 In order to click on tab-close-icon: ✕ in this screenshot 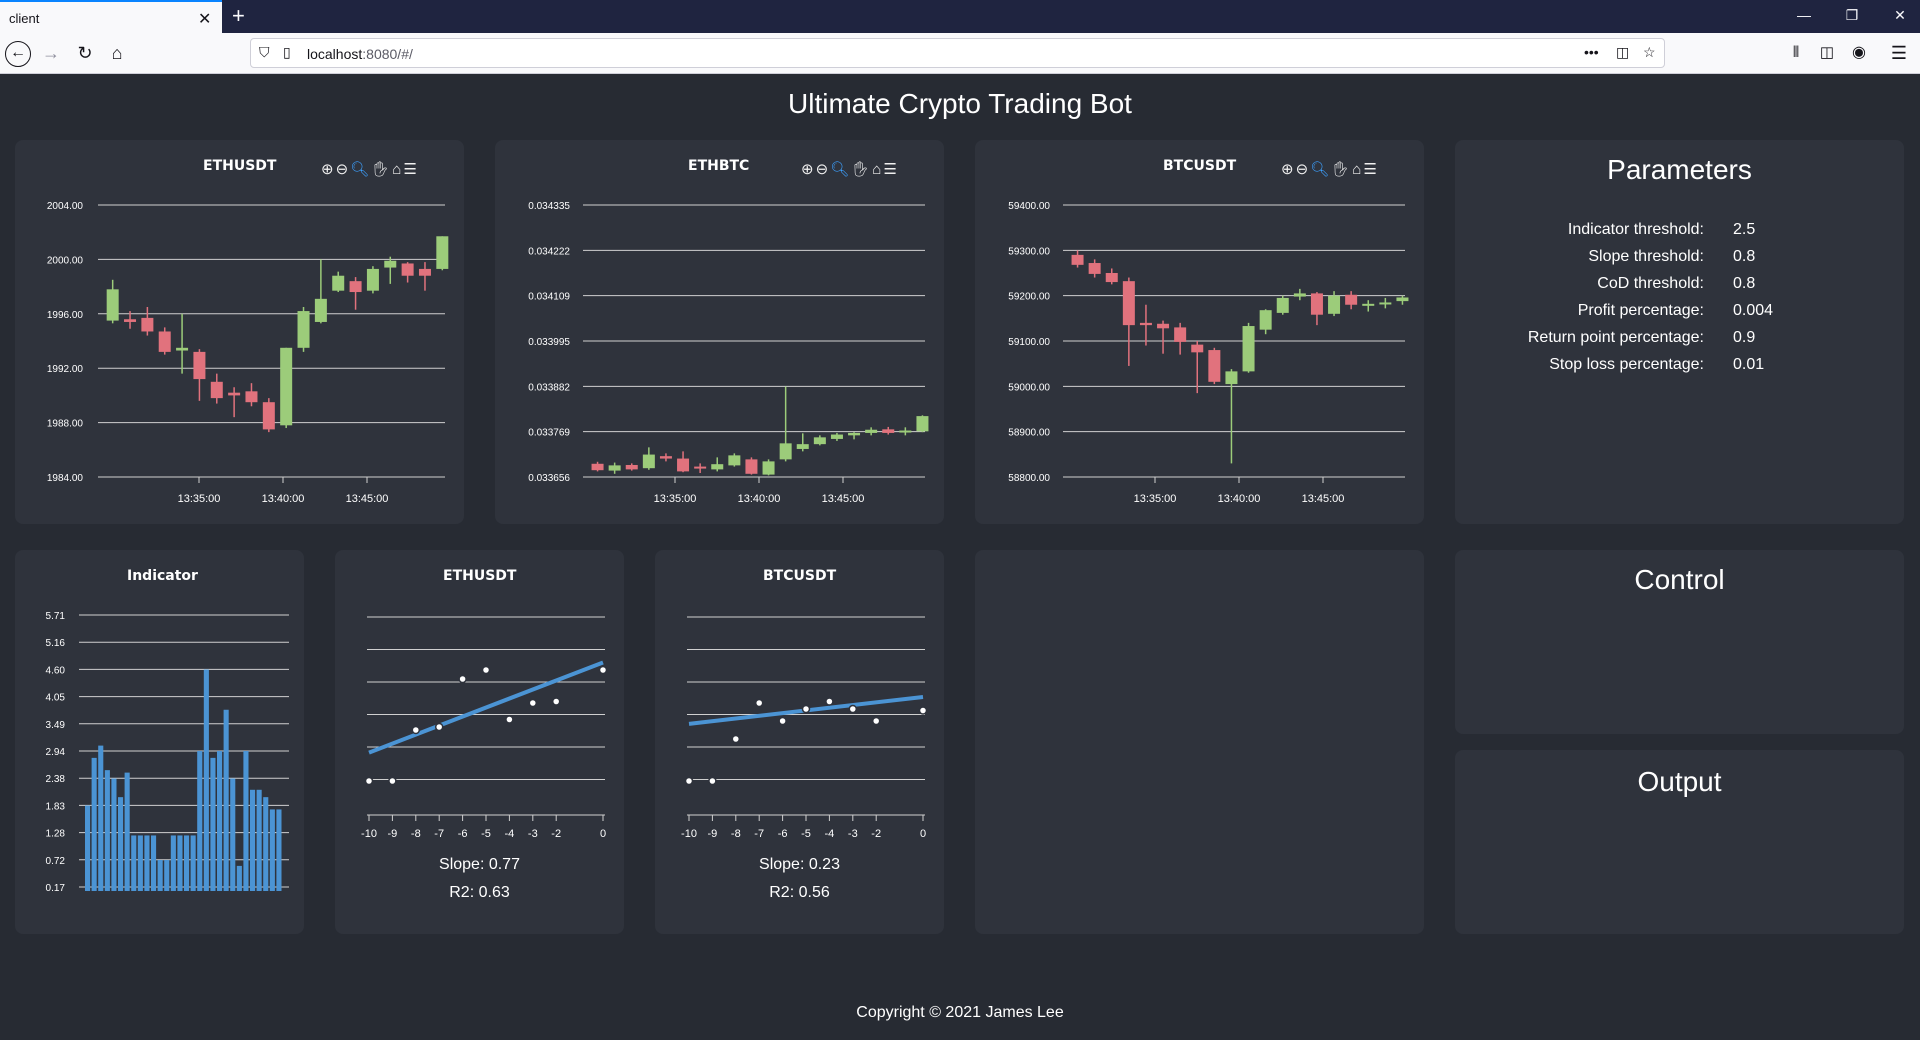, I will do `click(204, 19)`.